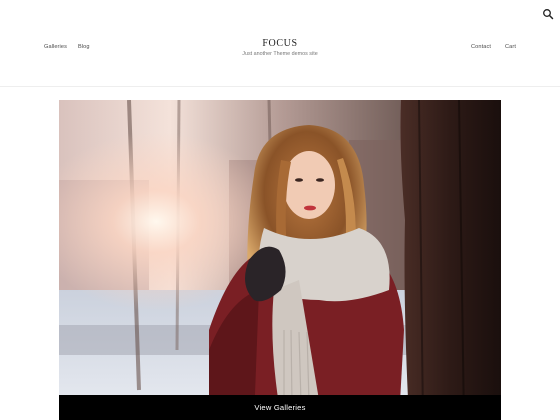  Describe the element at coordinates (493, 47) in the screenshot. I see `secondary-nav: Contact Cart` at that location.